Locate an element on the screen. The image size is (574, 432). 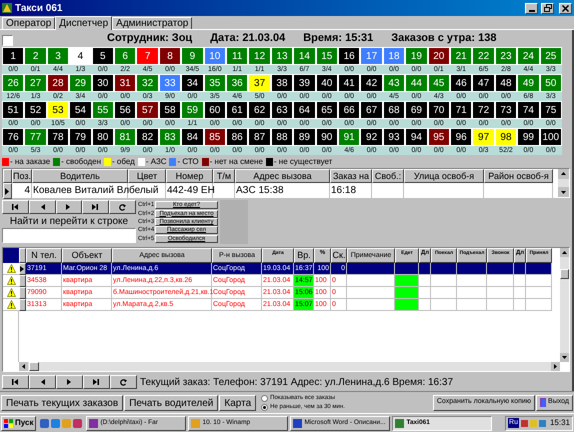
car-cell: 86 is located at coordinates (237, 137).